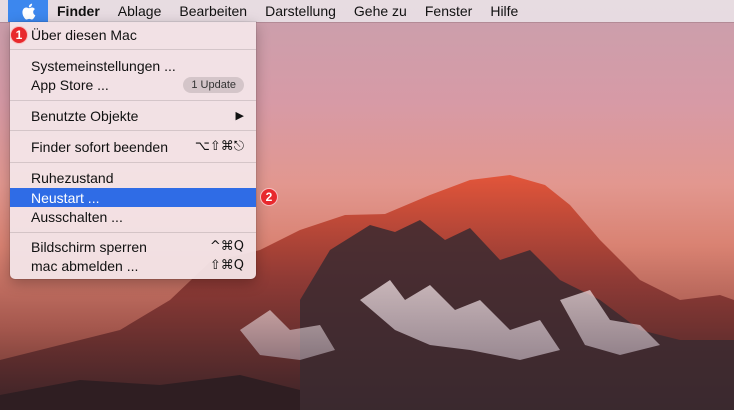 This screenshot has height=410, width=734. I want to click on annotation-marker-1: 1, so click(19, 35).